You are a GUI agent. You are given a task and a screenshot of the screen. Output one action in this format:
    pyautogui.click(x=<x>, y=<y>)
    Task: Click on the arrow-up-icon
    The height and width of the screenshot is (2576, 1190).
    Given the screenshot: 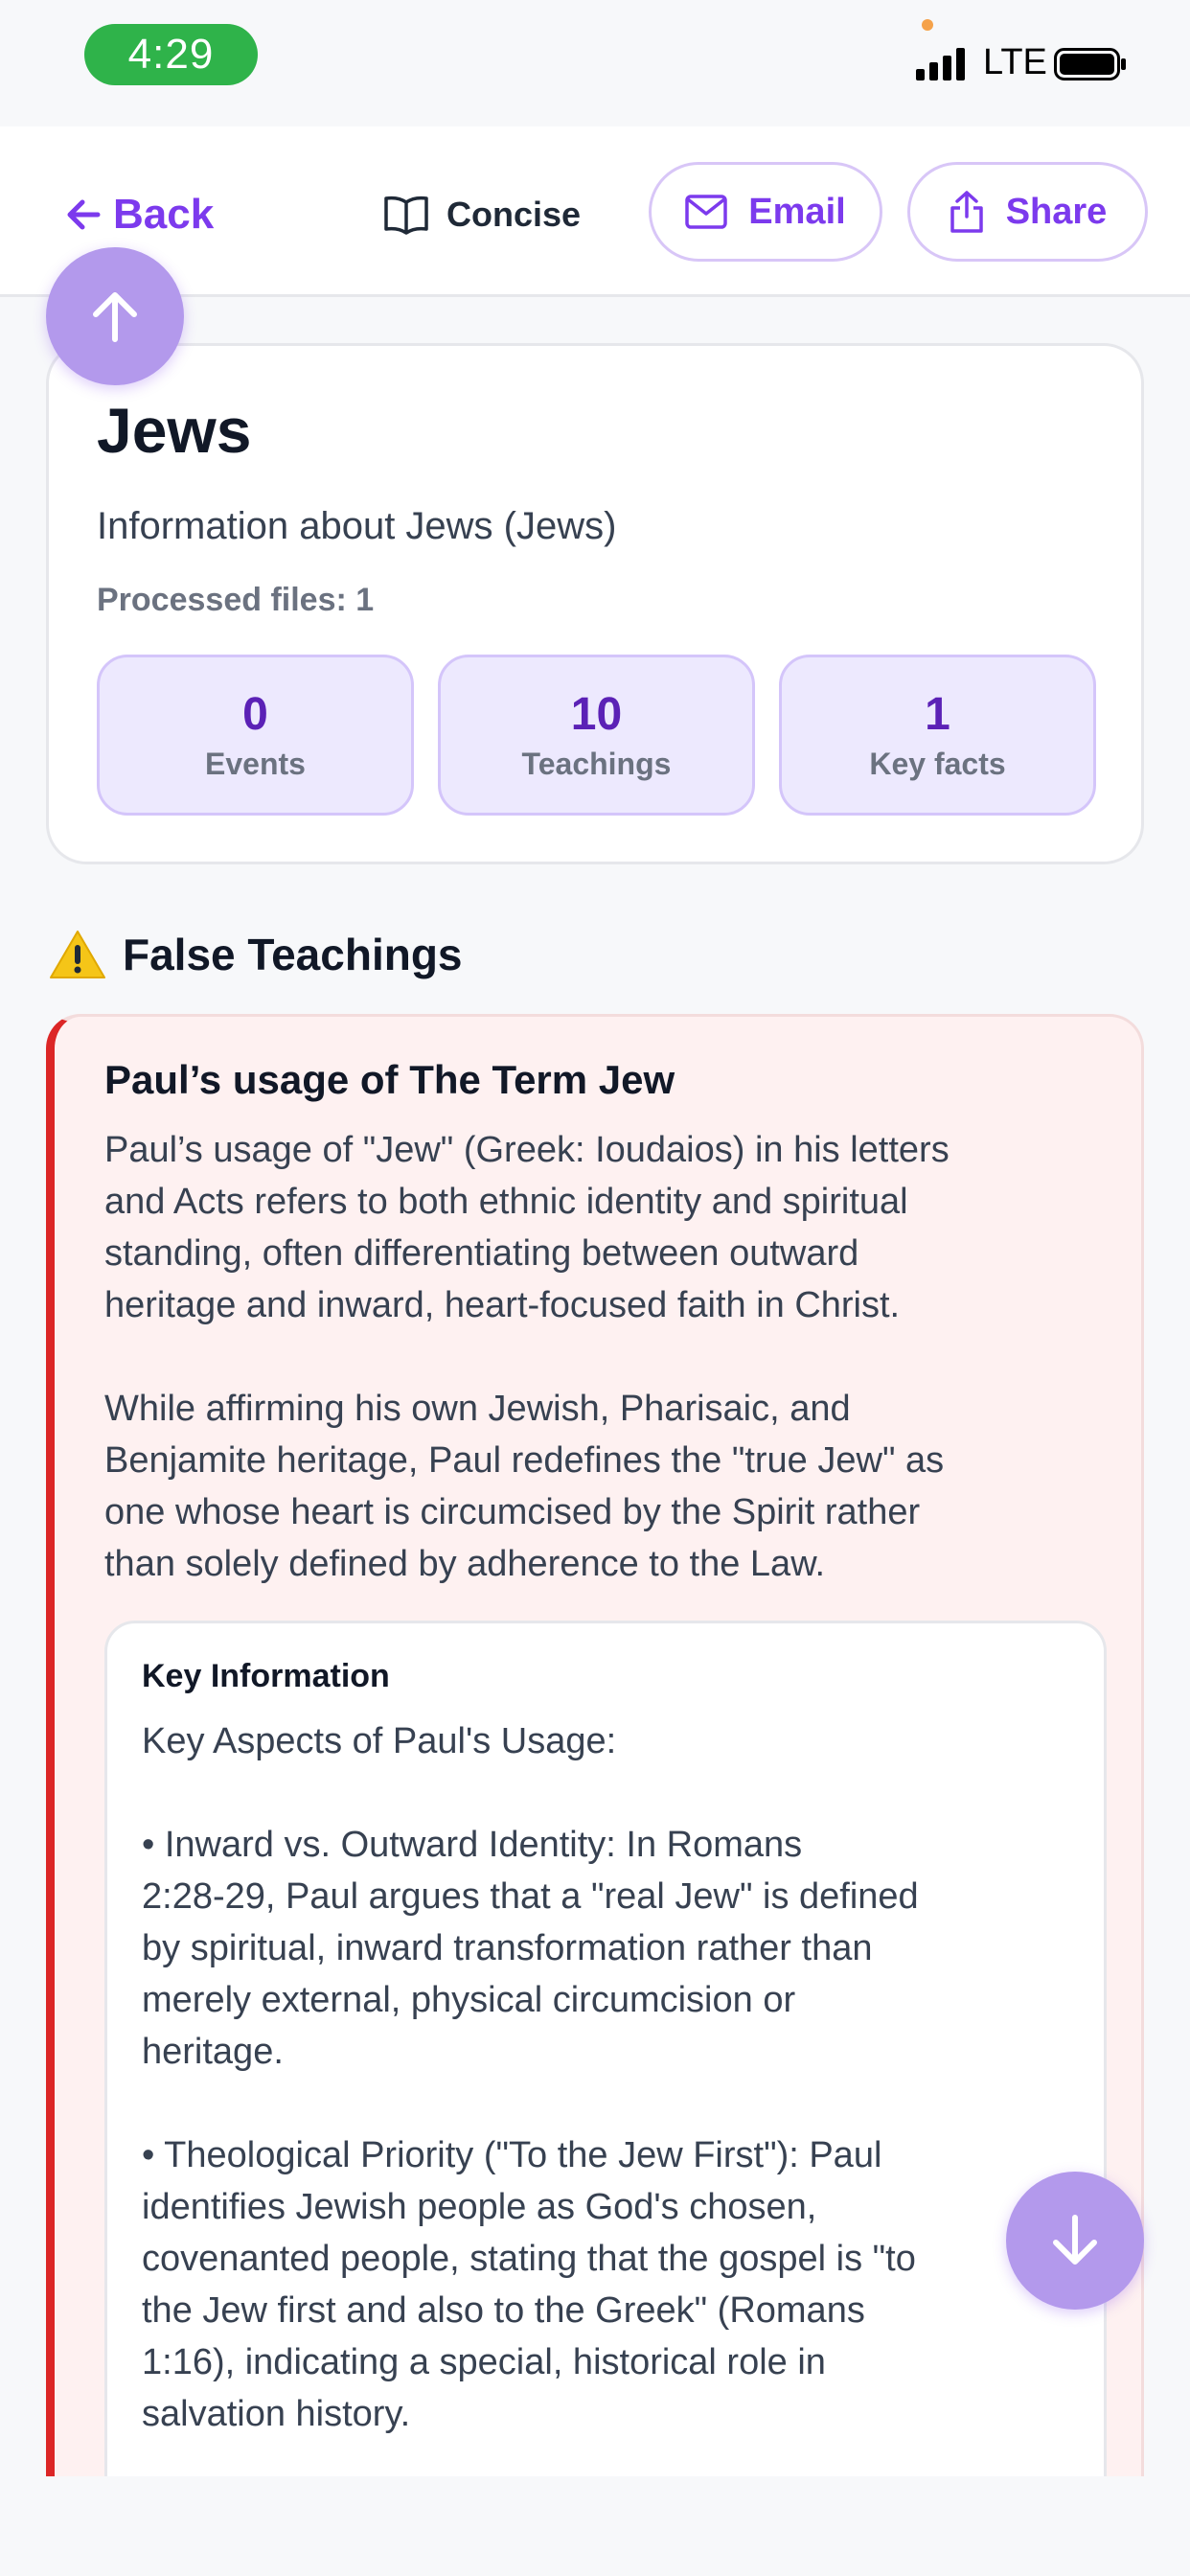 What is the action you would take?
    pyautogui.click(x=115, y=317)
    